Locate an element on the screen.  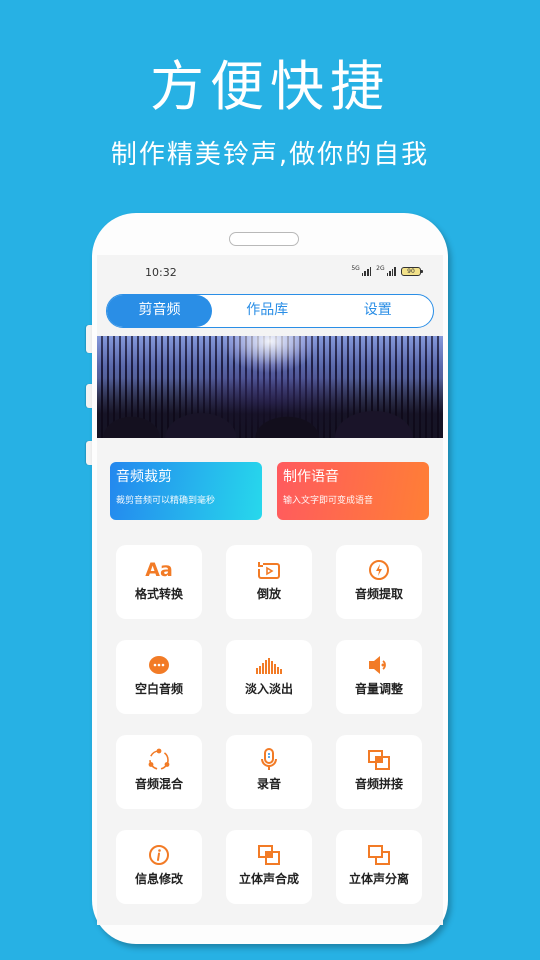
tool-stereo-merge: 立体声合成 is located at coordinates (269, 867).